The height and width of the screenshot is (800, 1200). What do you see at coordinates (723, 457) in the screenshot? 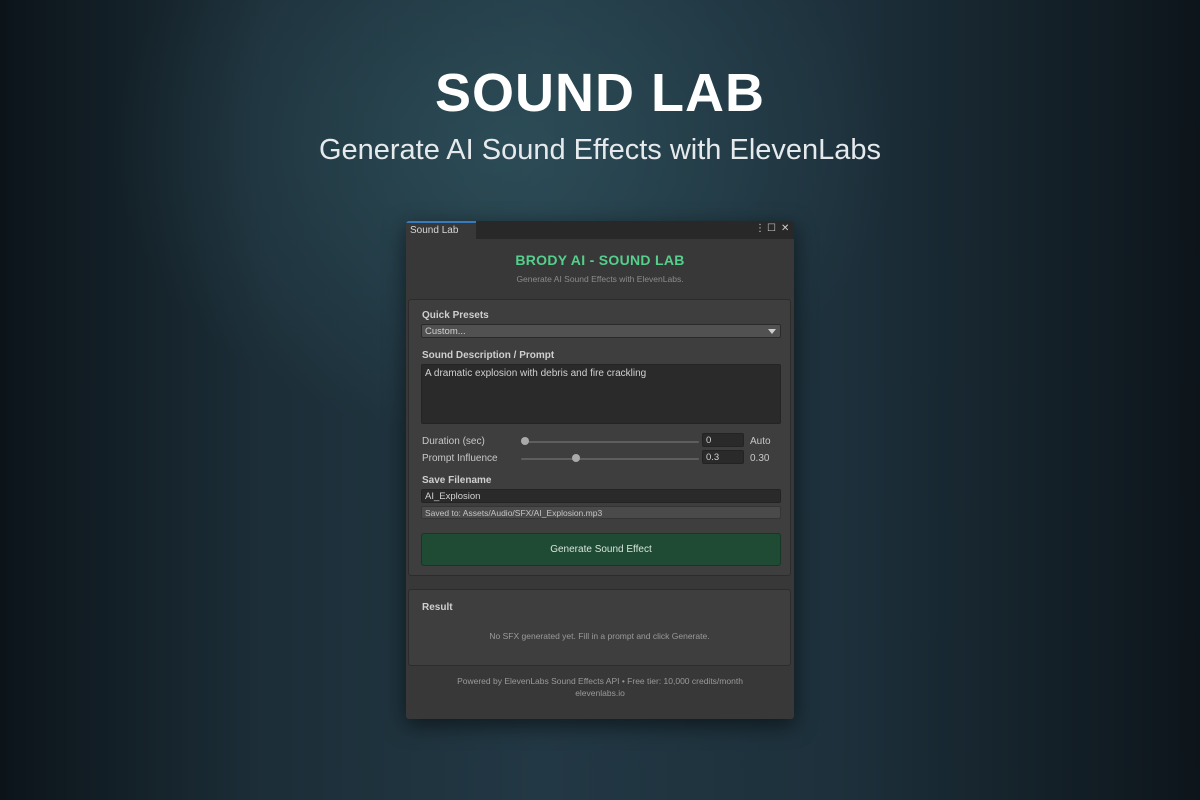
I see `prompt-influence-field: 0.3` at bounding box center [723, 457].